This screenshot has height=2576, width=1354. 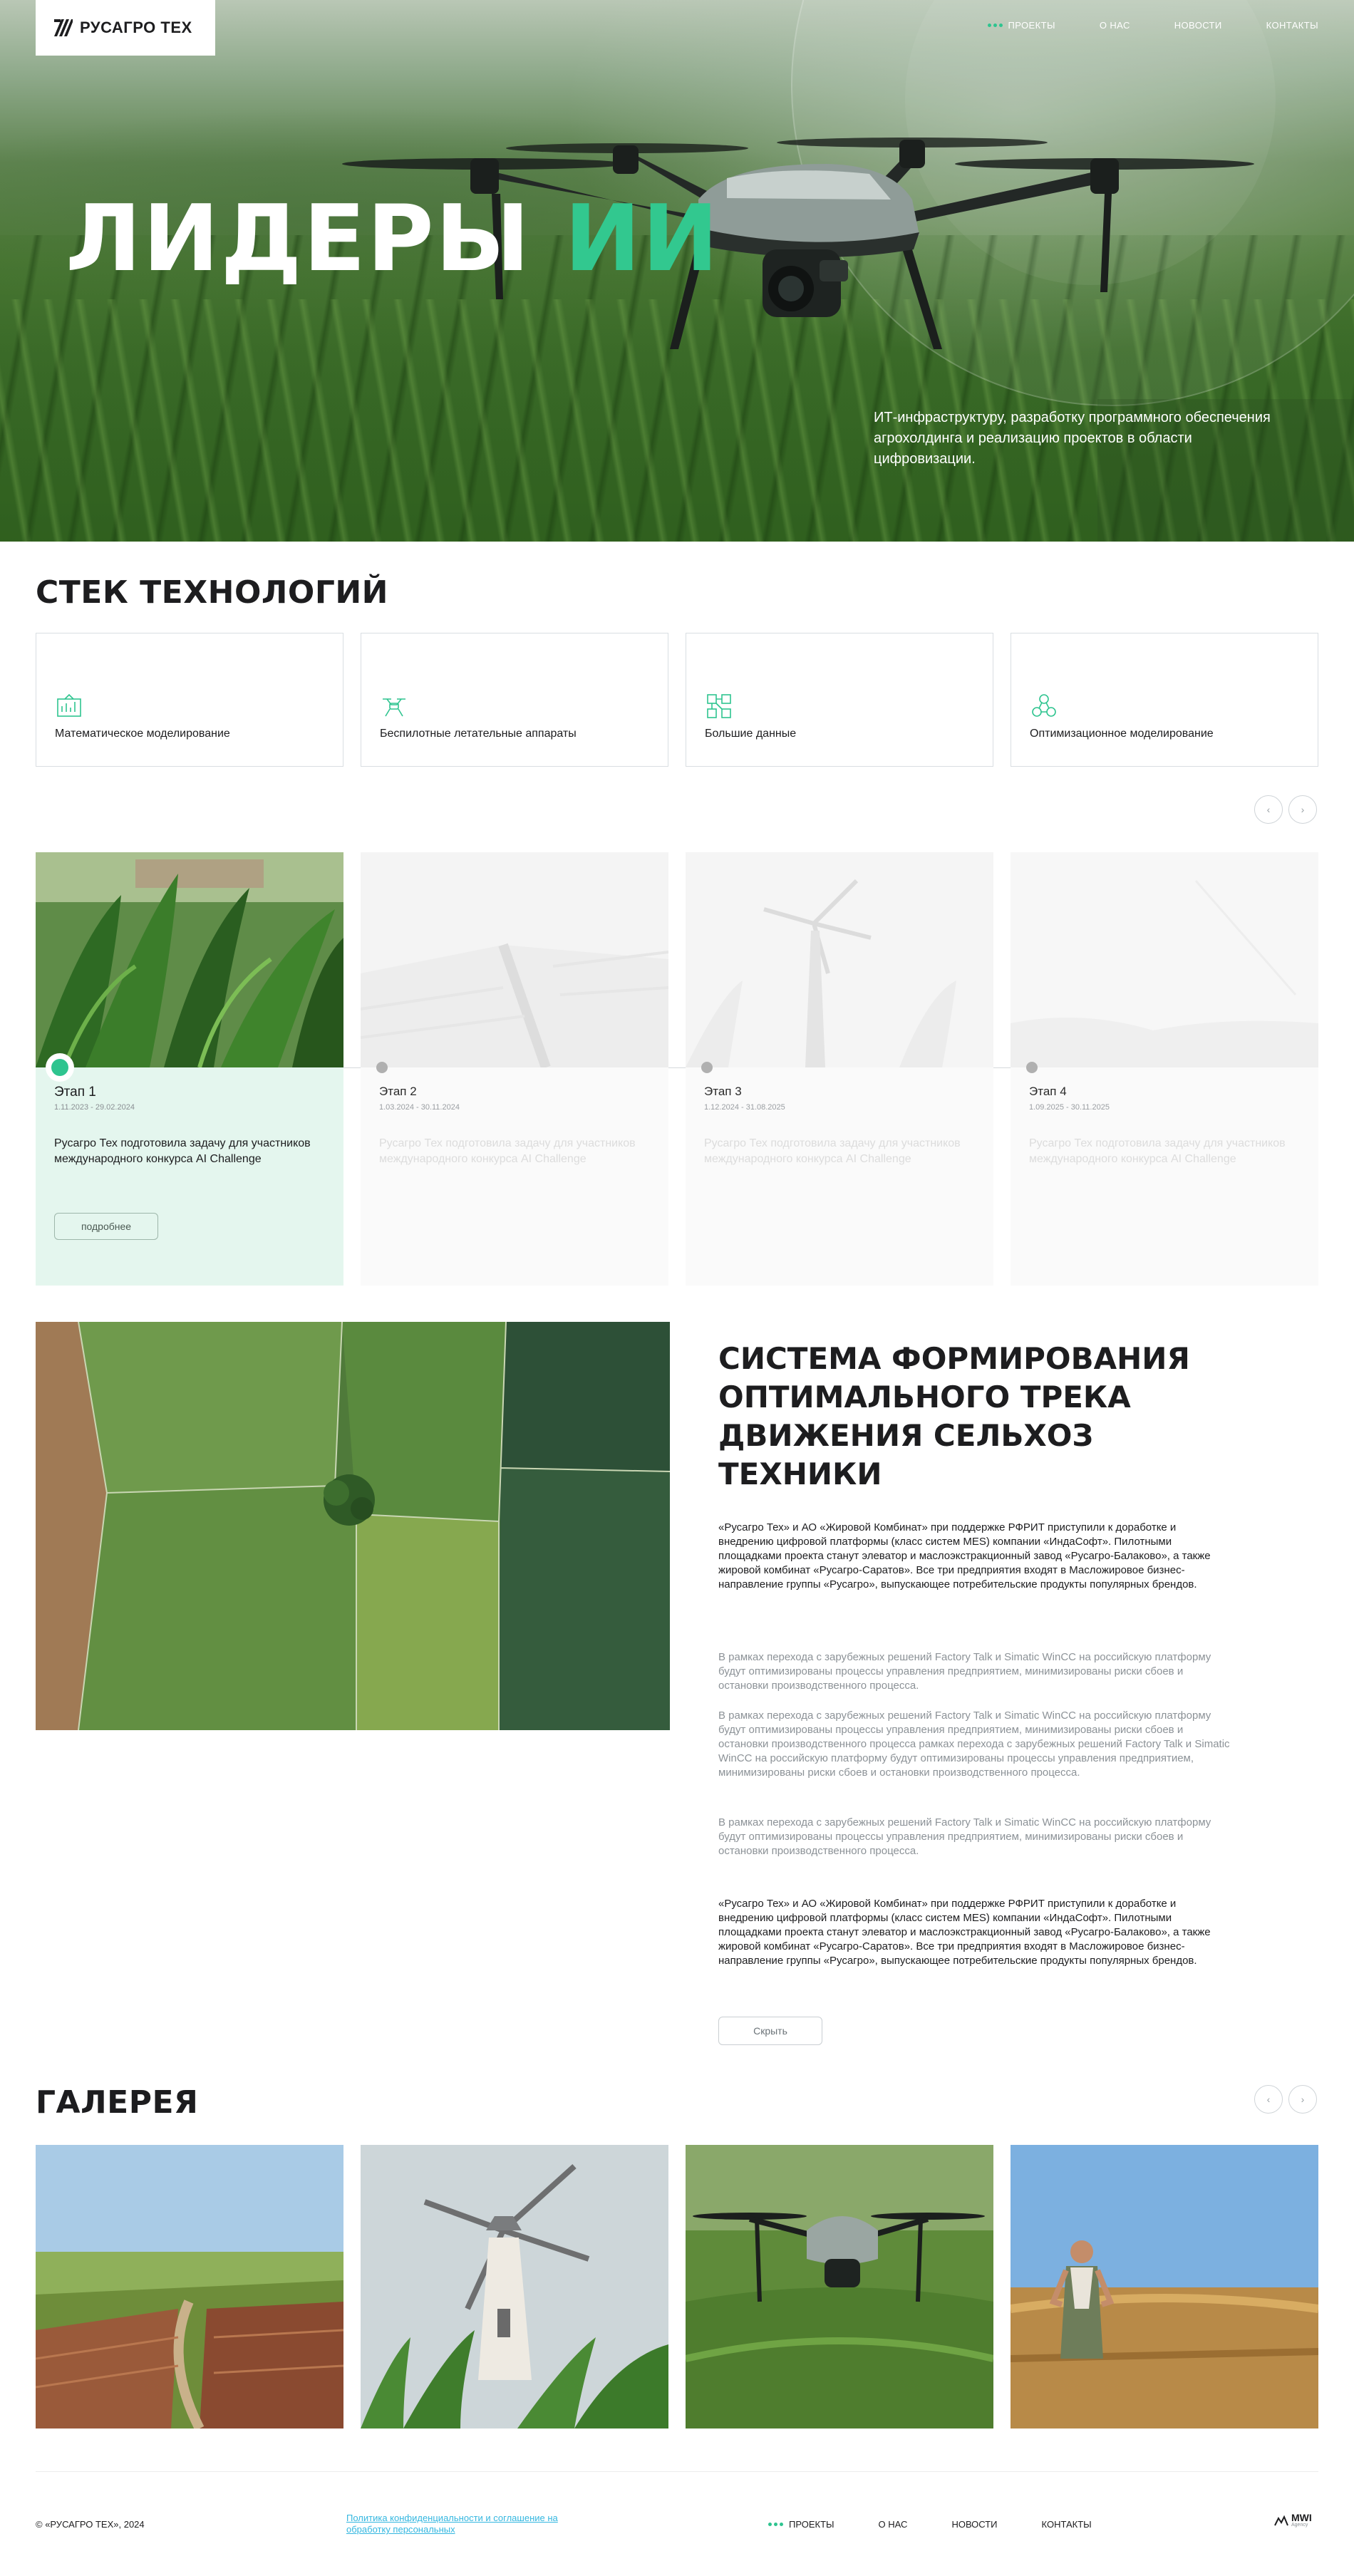 I want to click on stages-prev-button: ‹, so click(x=1268, y=810).